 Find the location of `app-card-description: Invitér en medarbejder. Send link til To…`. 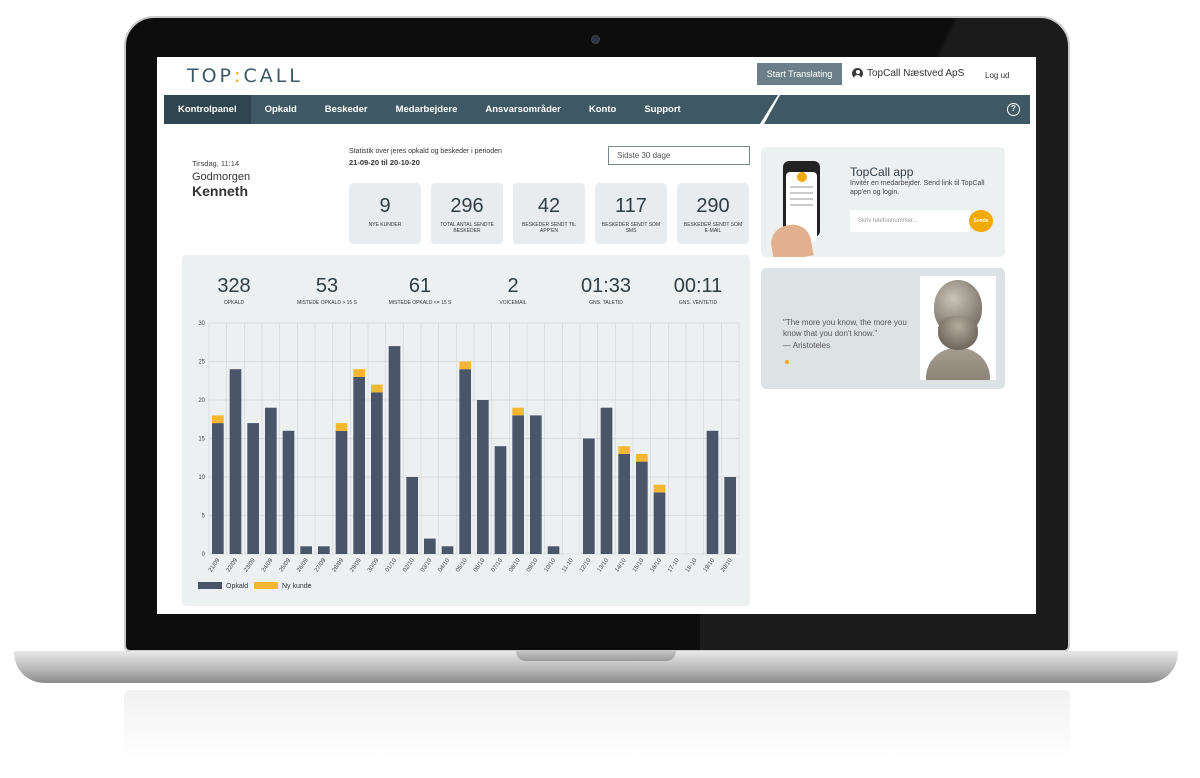

app-card-description: Invitér en medarbejder. Send link til To… is located at coordinates (917, 188).